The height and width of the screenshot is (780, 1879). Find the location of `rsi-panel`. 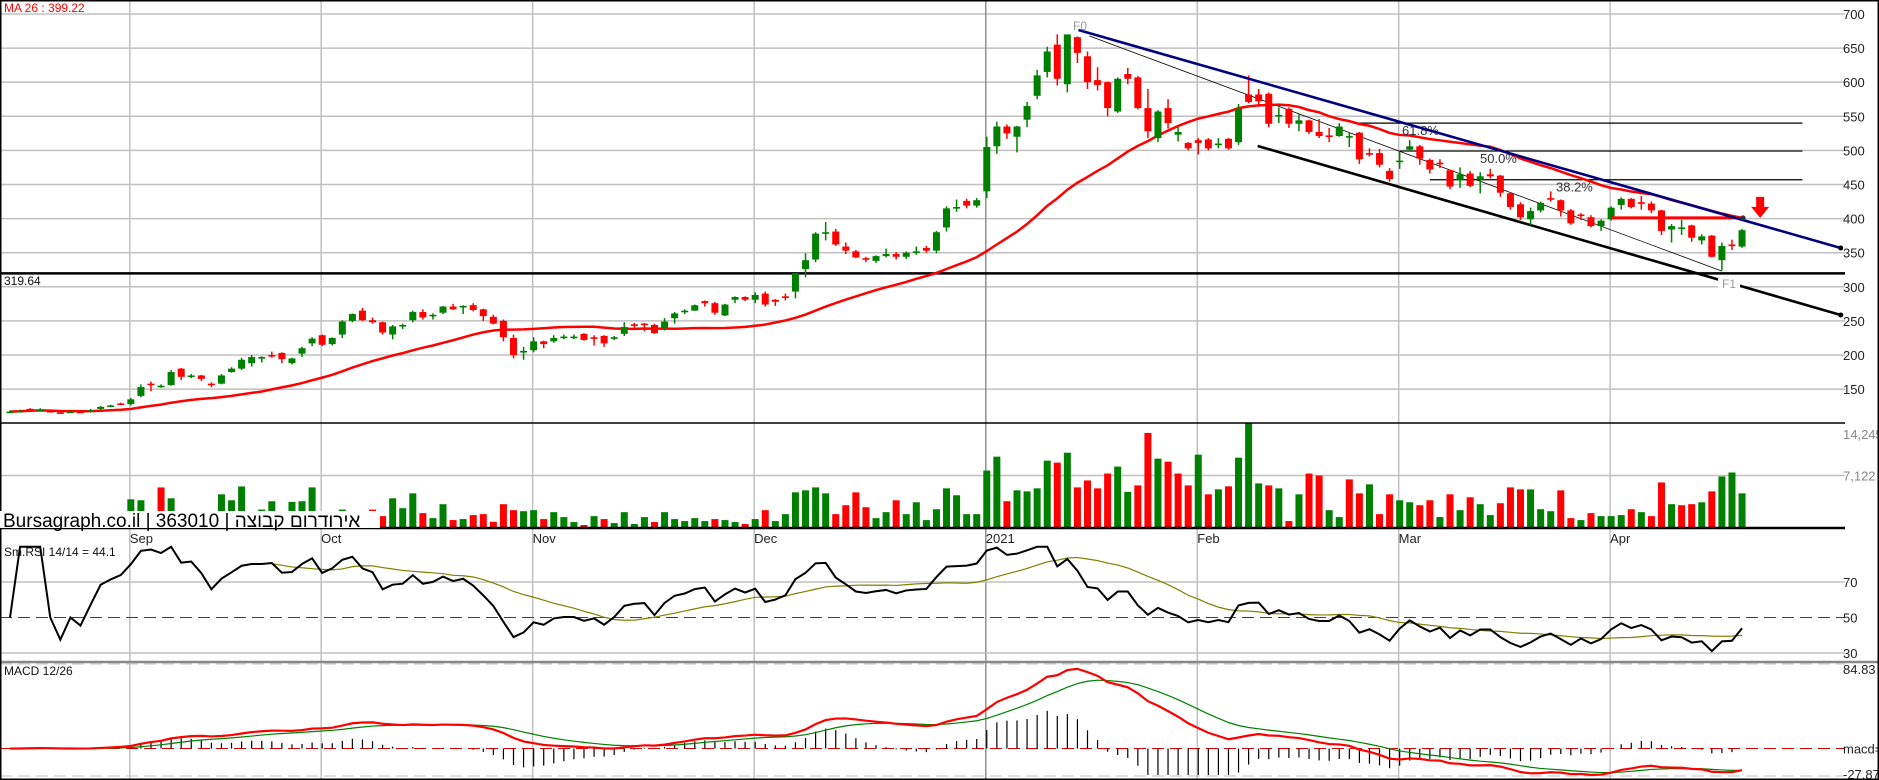

rsi-panel is located at coordinates (876, 599).